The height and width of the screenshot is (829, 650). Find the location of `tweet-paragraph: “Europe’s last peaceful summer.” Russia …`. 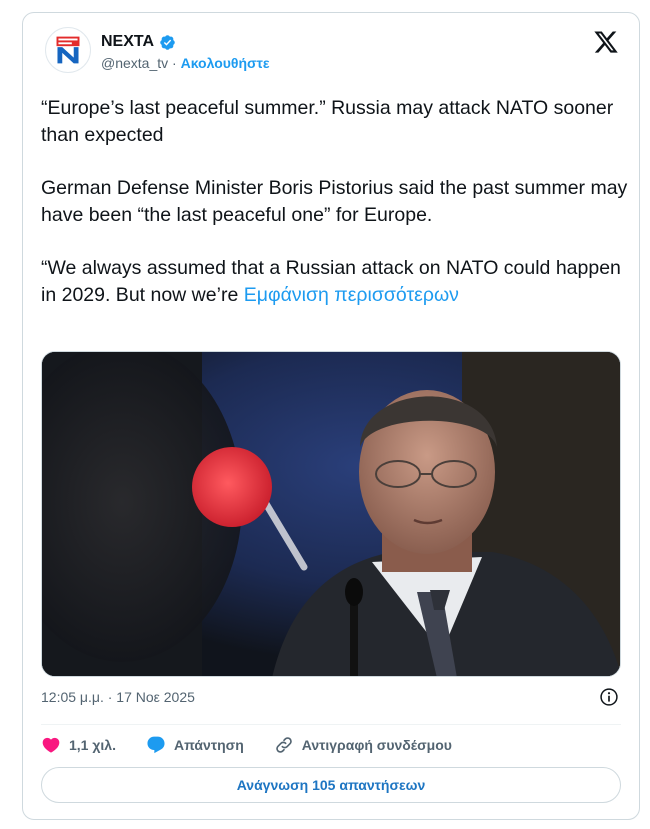

tweet-paragraph: “Europe’s last peaceful summer.” Russia … is located at coordinates (327, 121).